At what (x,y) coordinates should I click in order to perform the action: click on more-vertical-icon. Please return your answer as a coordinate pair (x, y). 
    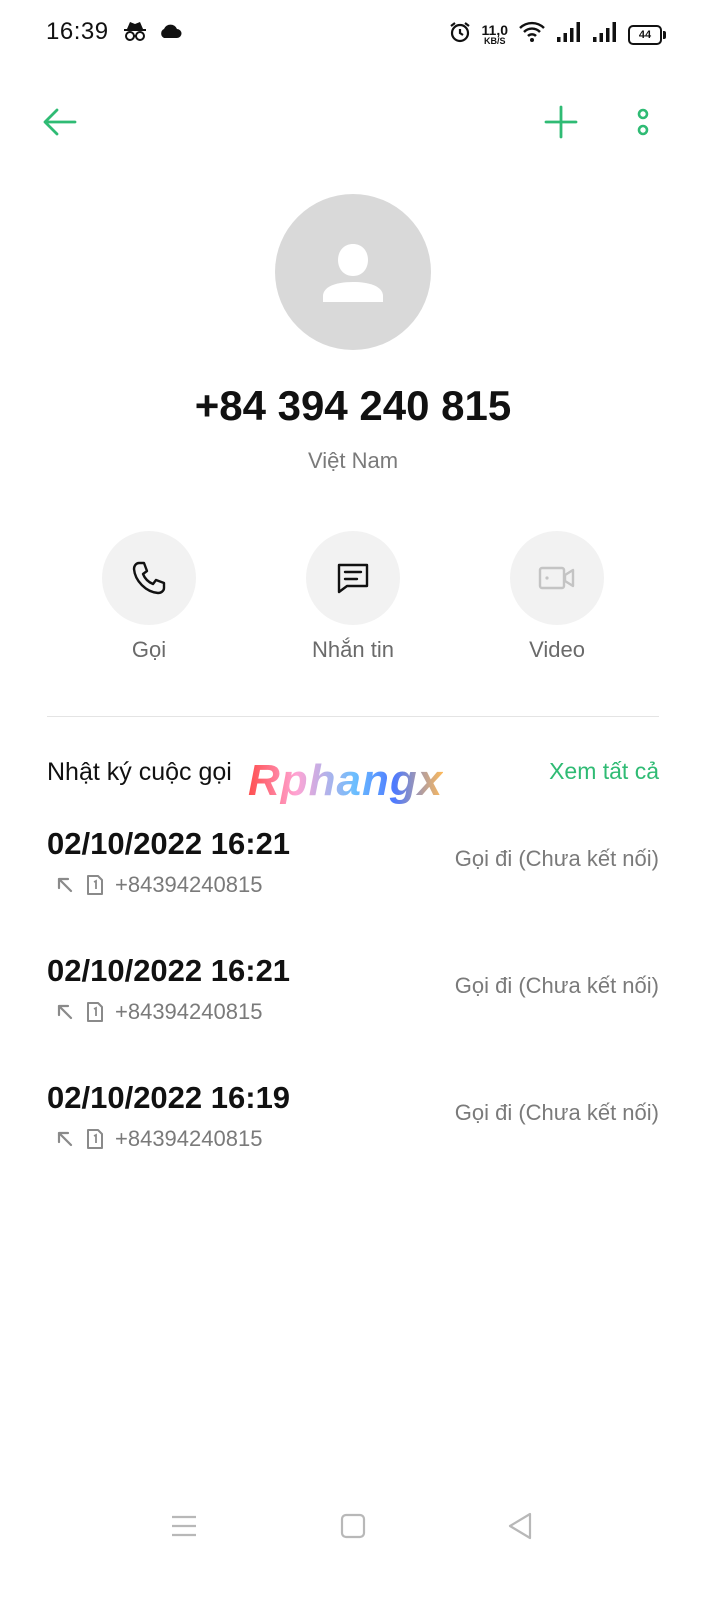
    Looking at the image, I should click on (643, 122).